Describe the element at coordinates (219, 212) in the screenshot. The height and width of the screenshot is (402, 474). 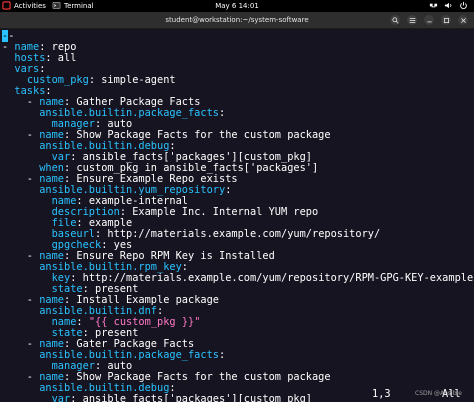
I see `text-segment: : Example Inc. Internal YUM repo` at that location.